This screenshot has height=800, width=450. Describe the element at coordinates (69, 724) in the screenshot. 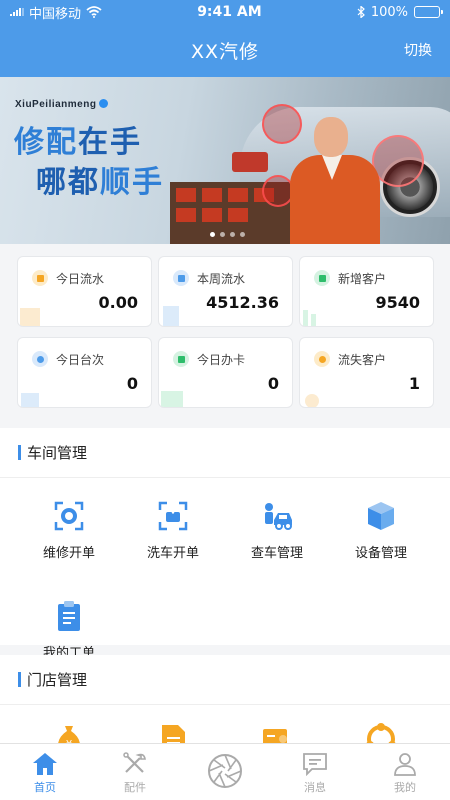

I see `store-tile: ¥` at that location.